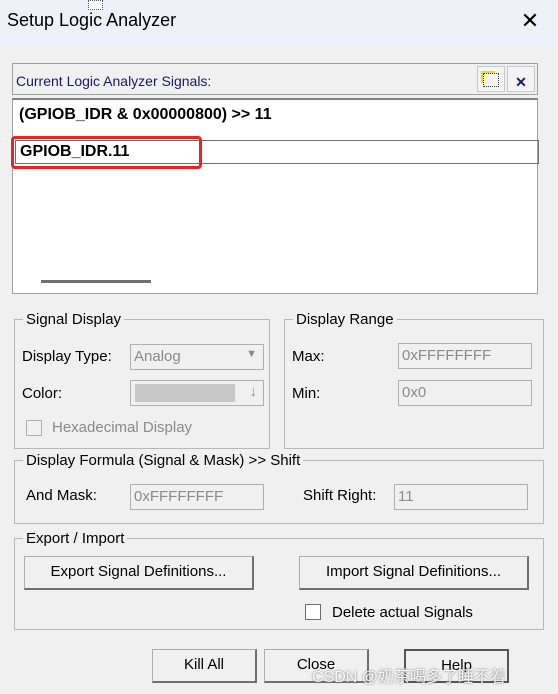  What do you see at coordinates (204, 666) in the screenshot?
I see `kill-all-button: Kill All` at bounding box center [204, 666].